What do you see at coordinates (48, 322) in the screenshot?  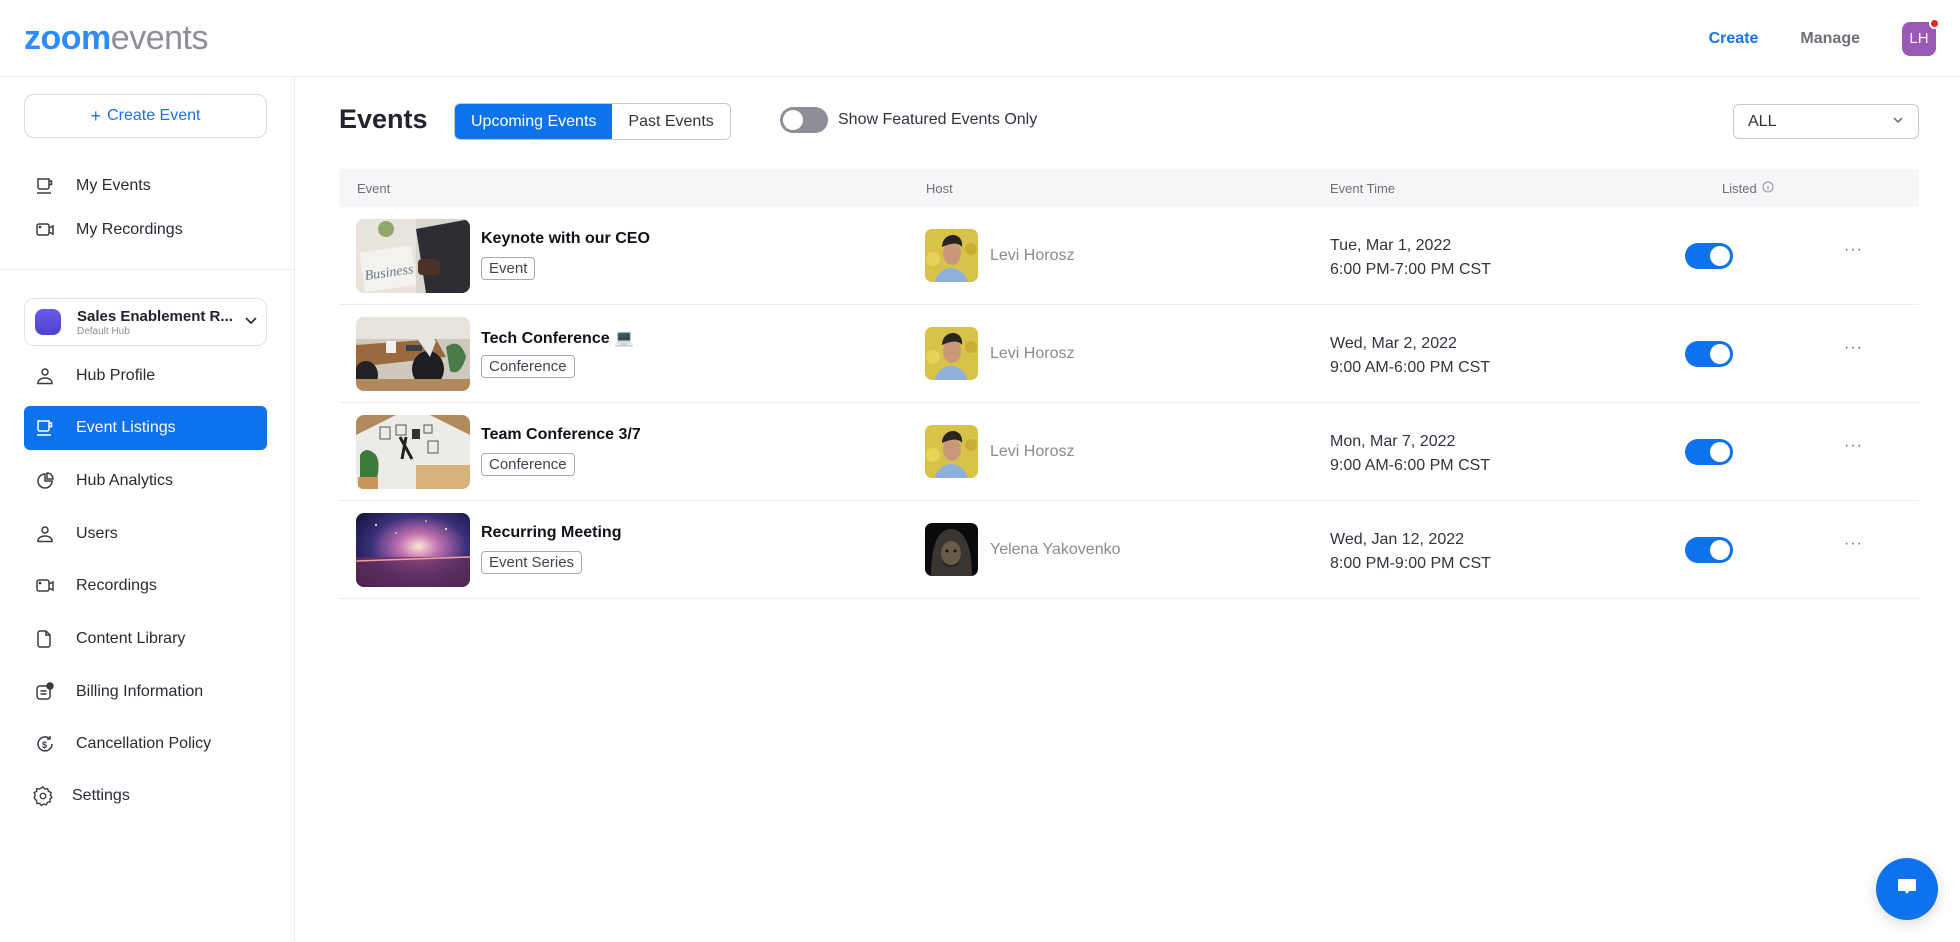 I see `hub-logo` at bounding box center [48, 322].